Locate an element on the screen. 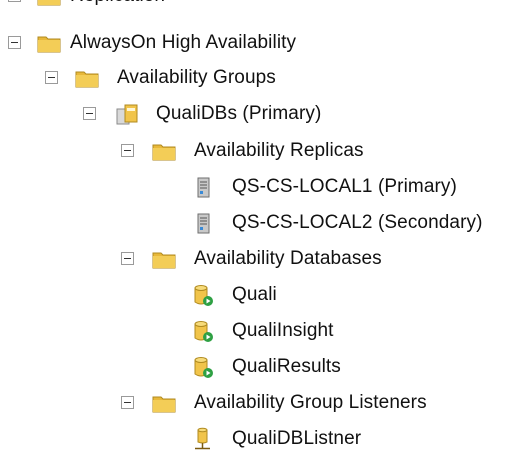 This screenshot has height=457, width=529. tree-node-label: QualiInsight is located at coordinates (283, 330).